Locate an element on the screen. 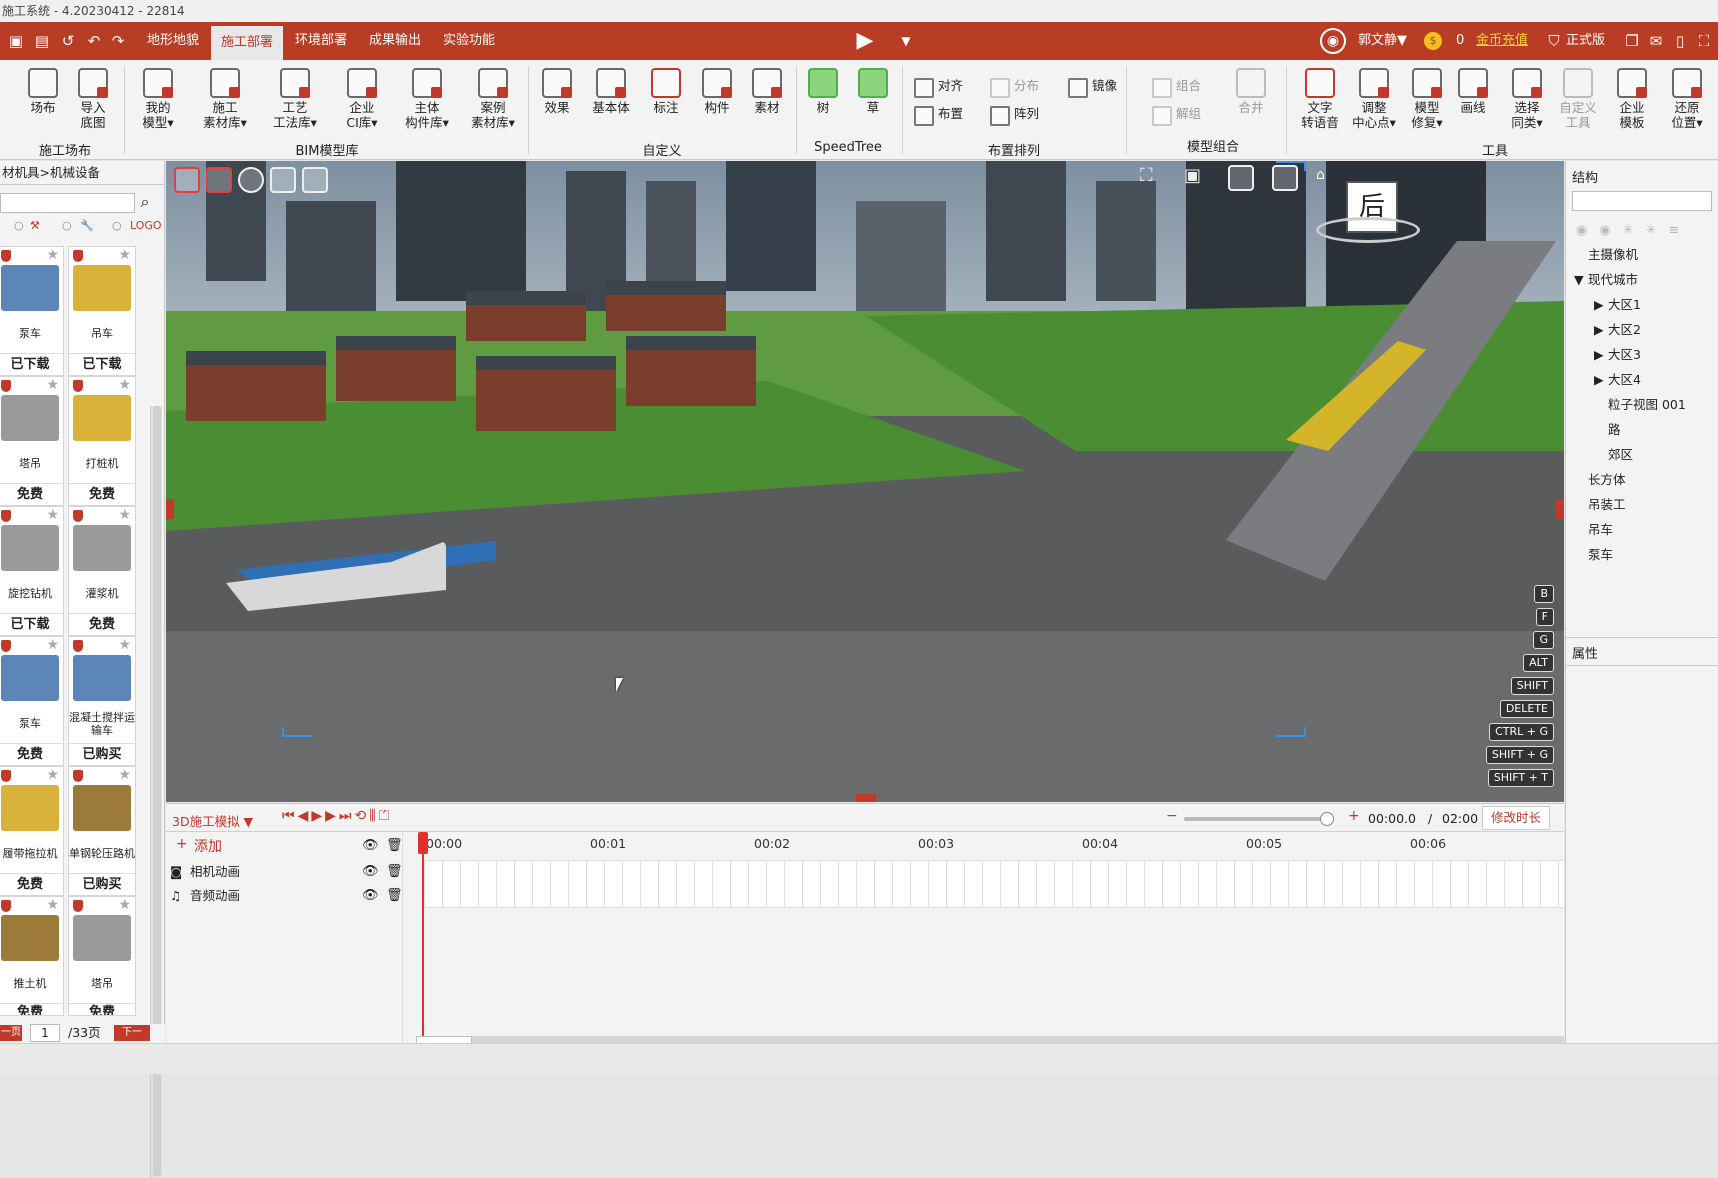 Image resolution: width=1718 pixels, height=1178 pixels. craft-library-button: 工艺 工法库▾ is located at coordinates (295, 99).